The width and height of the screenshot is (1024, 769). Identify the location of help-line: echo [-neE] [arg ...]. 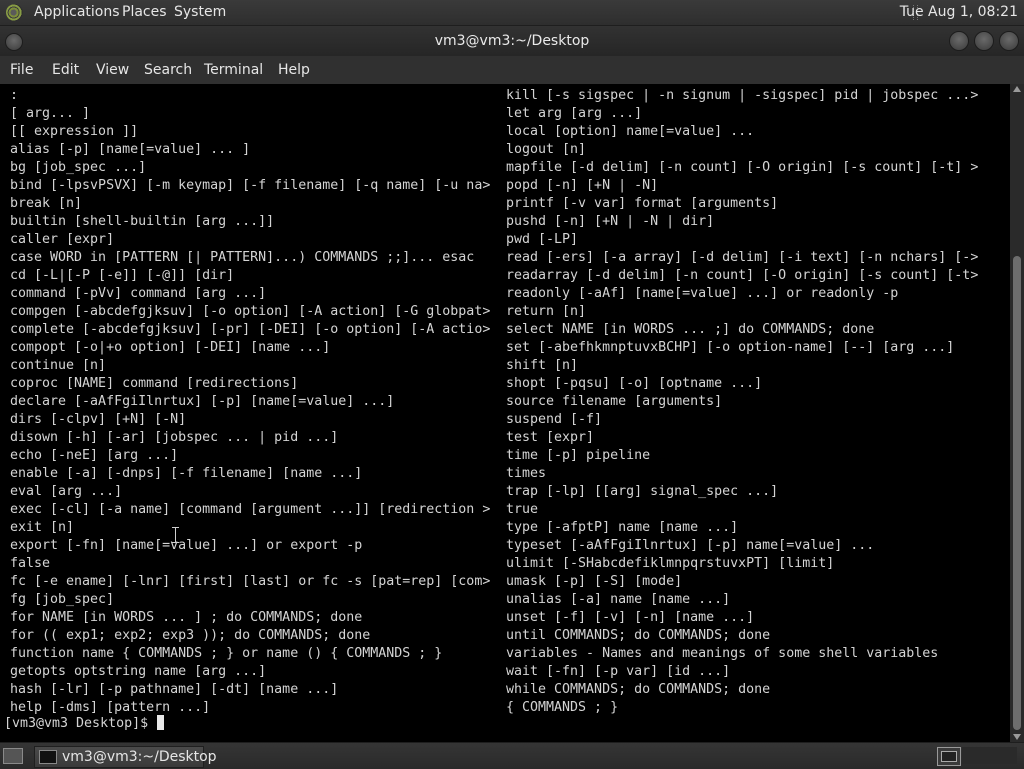
(94, 455).